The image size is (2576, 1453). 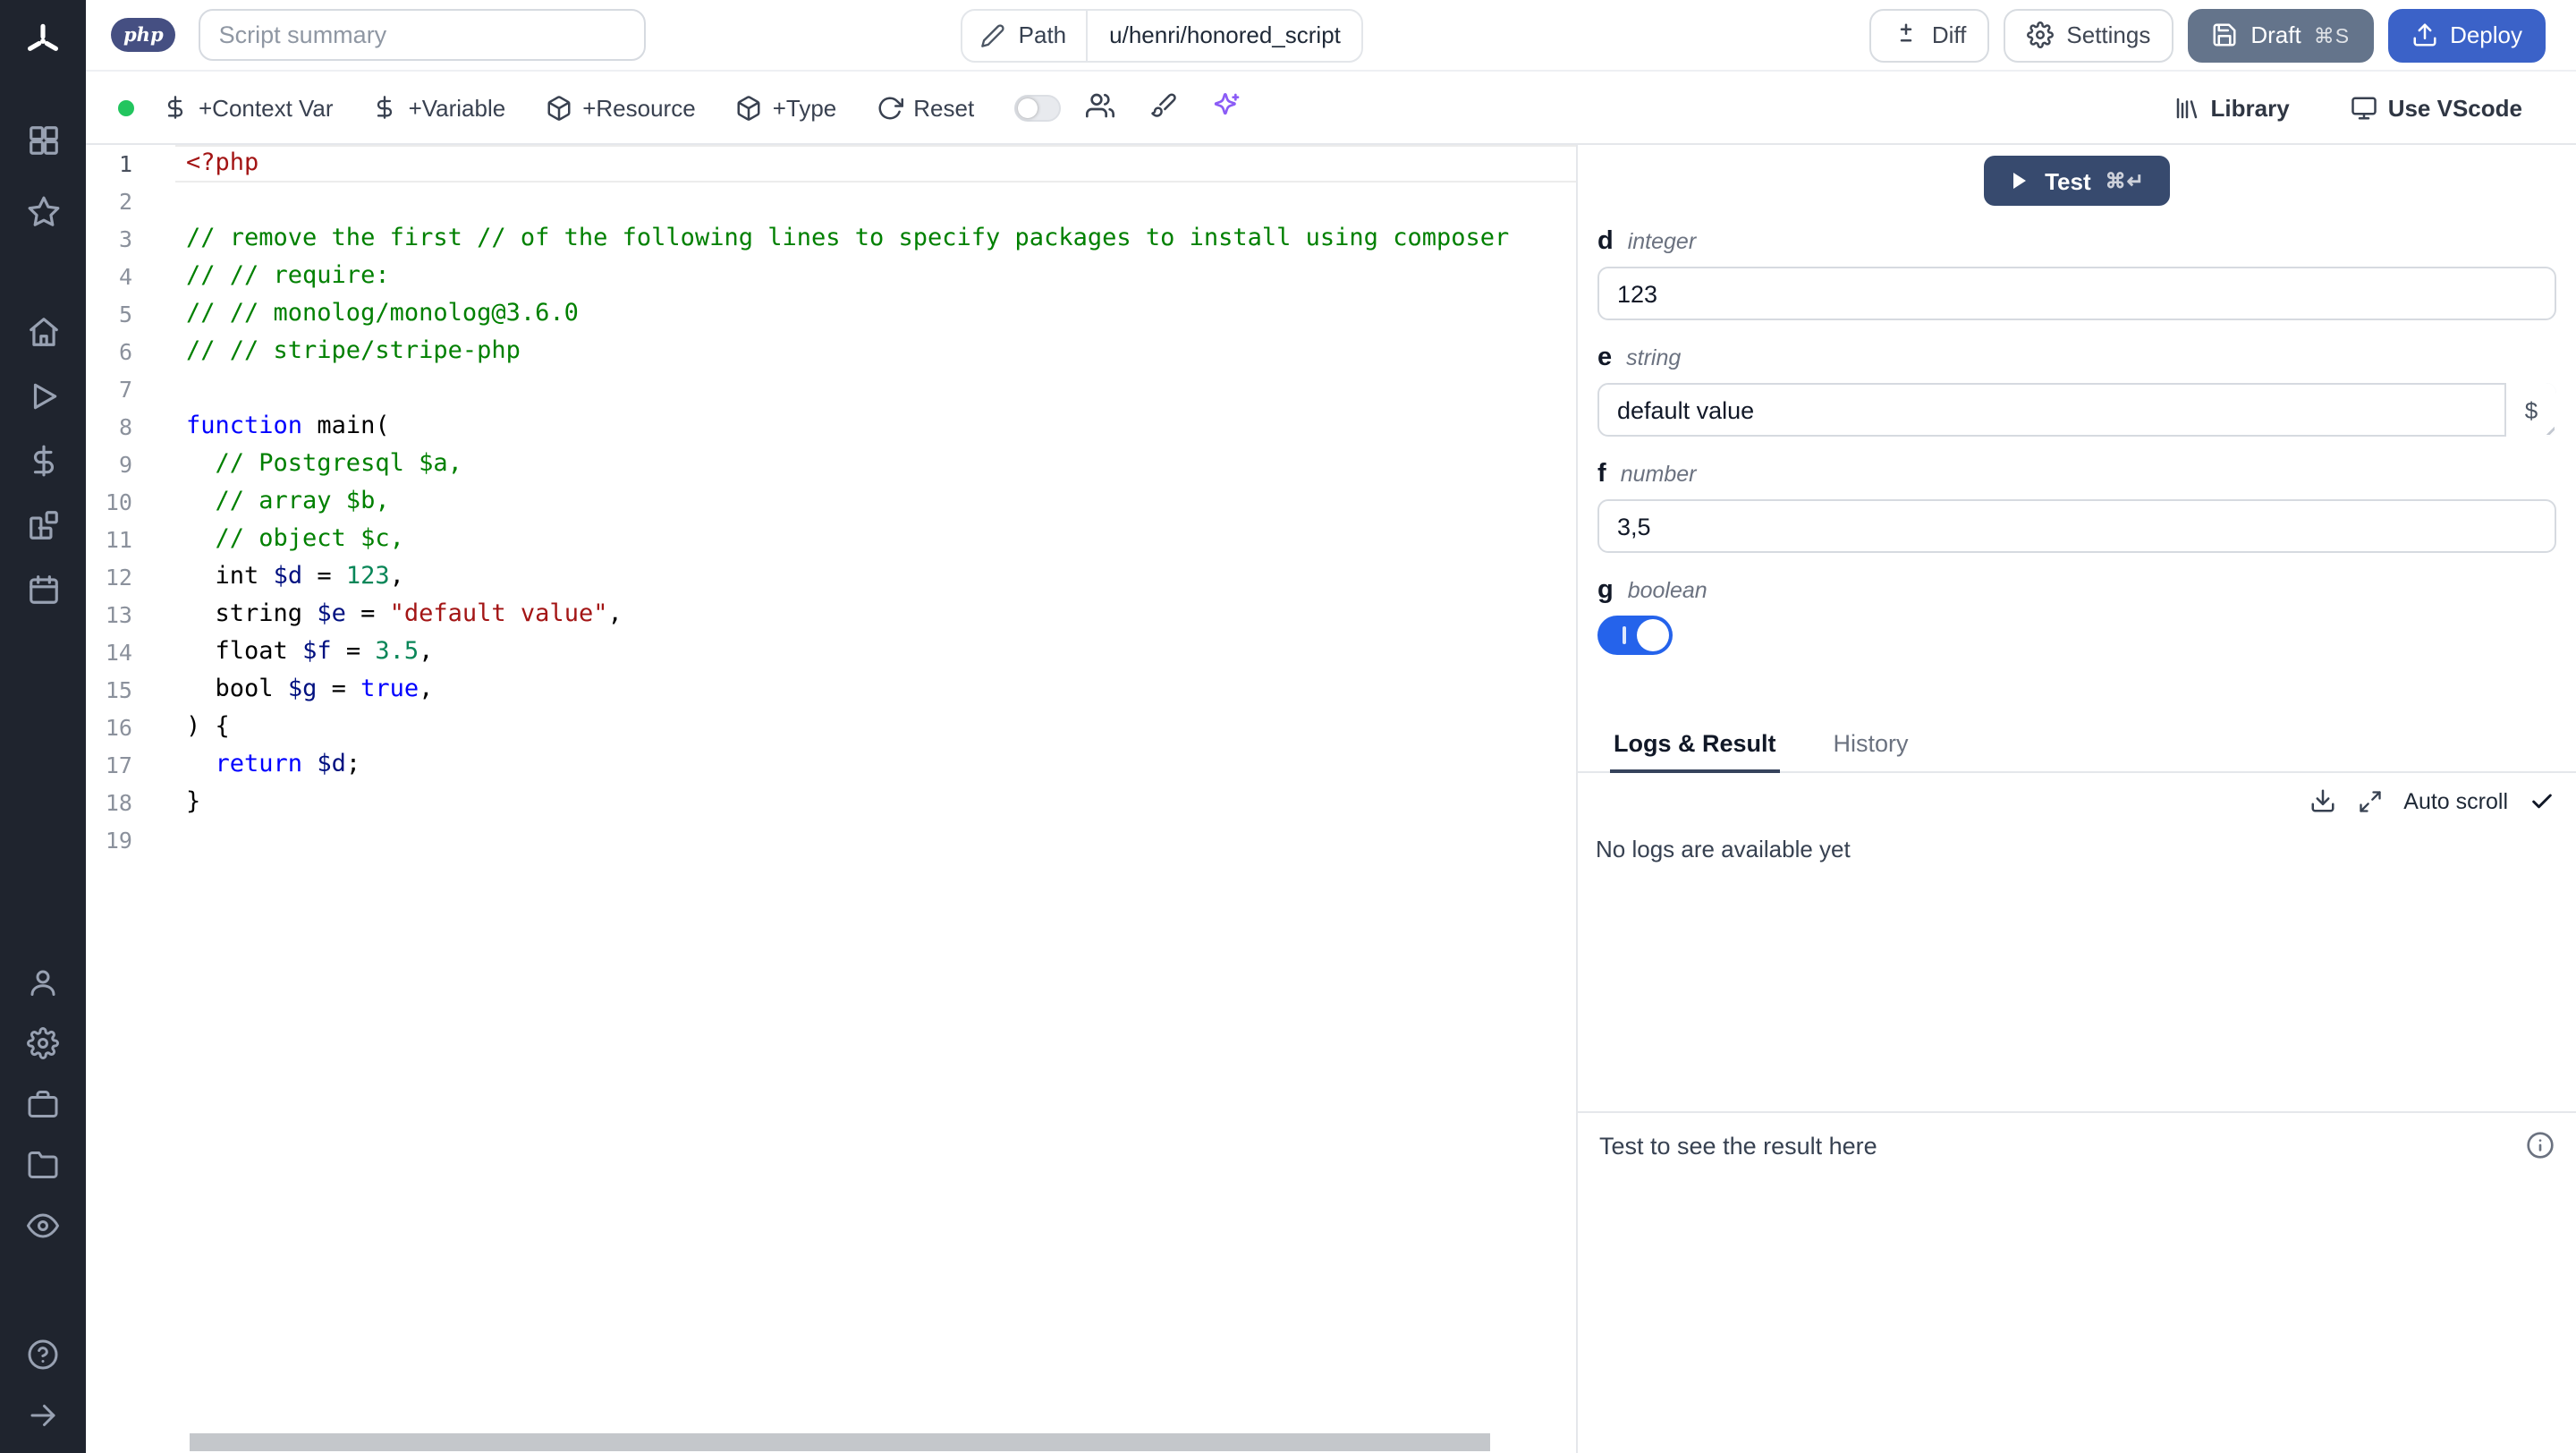 I want to click on path-label: Path, so click(x=1042, y=34).